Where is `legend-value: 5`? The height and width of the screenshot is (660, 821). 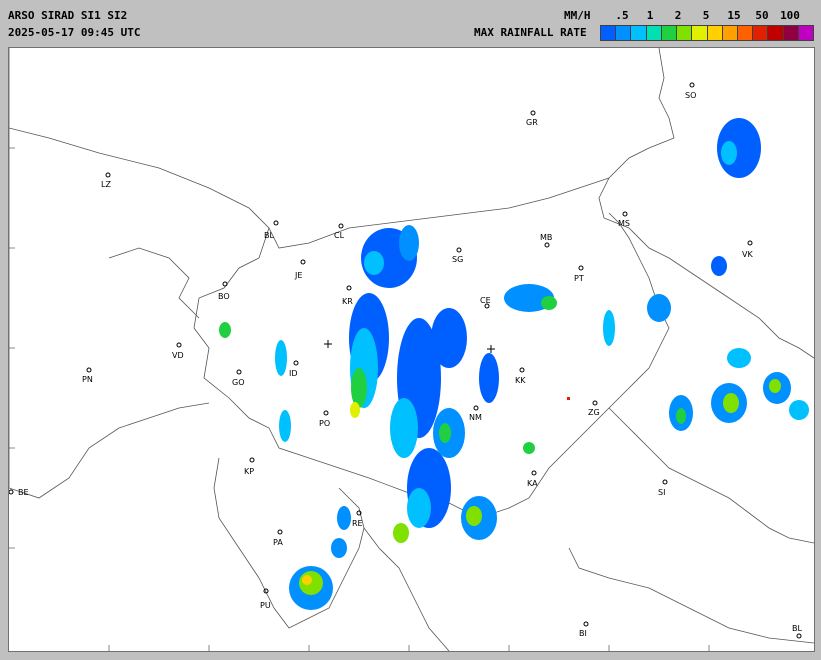 legend-value: 5 is located at coordinates (706, 15).